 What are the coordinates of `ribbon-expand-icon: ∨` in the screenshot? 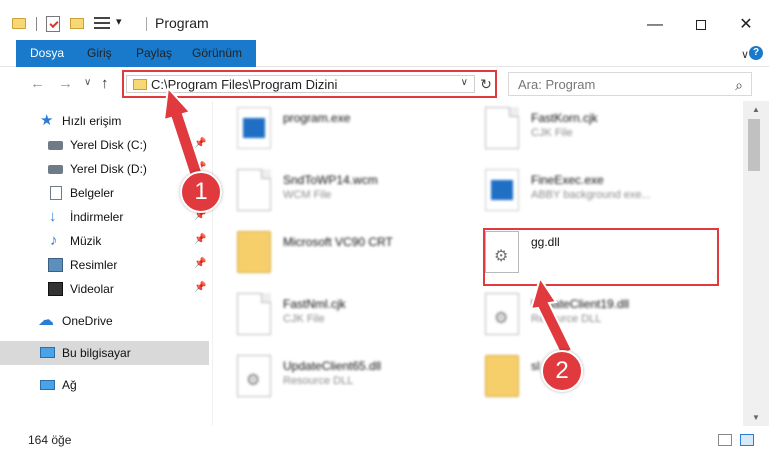 It's located at (745, 54).